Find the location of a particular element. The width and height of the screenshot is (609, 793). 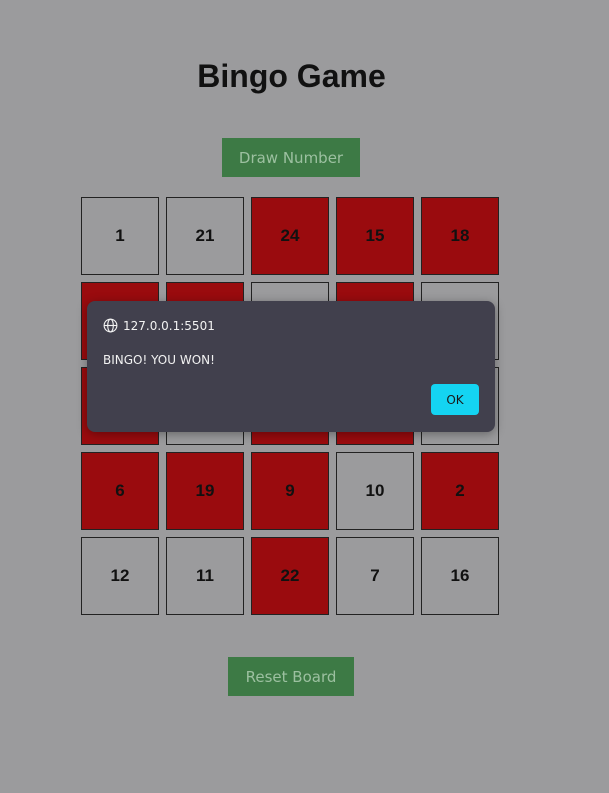

bingo-cell: 12 is located at coordinates (120, 576).